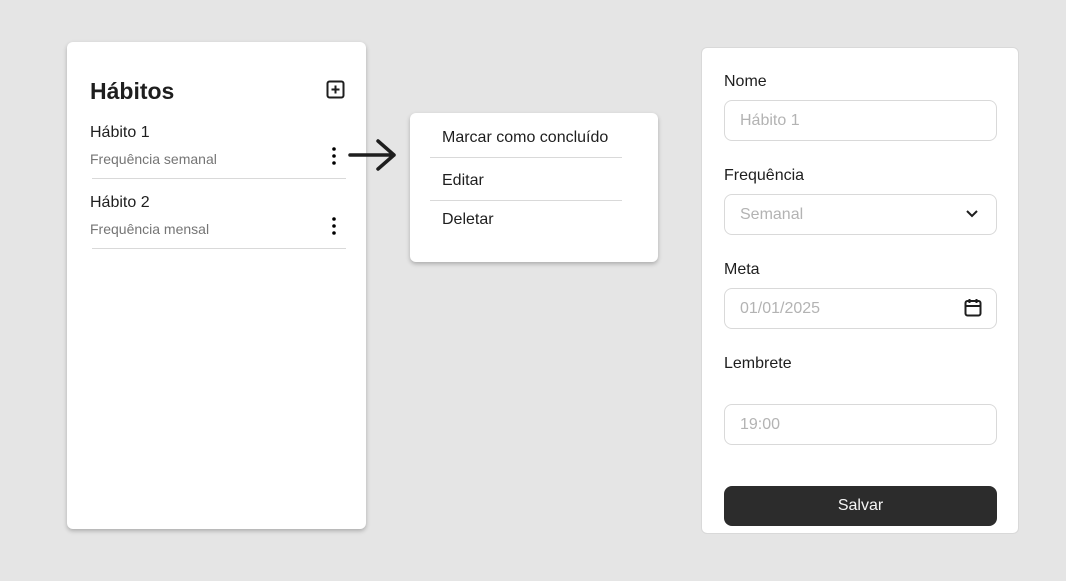  I want to click on calendar-icon, so click(973, 307).